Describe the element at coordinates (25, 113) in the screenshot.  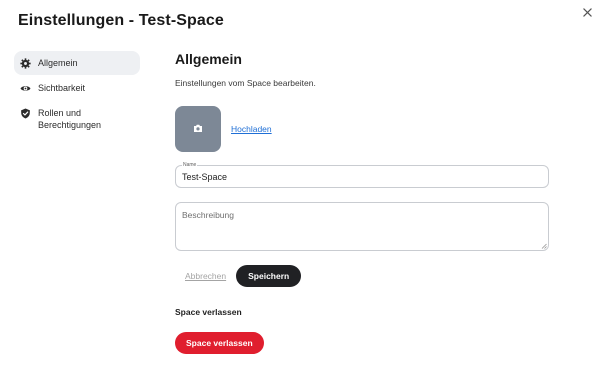
I see `shield-check-icon` at that location.